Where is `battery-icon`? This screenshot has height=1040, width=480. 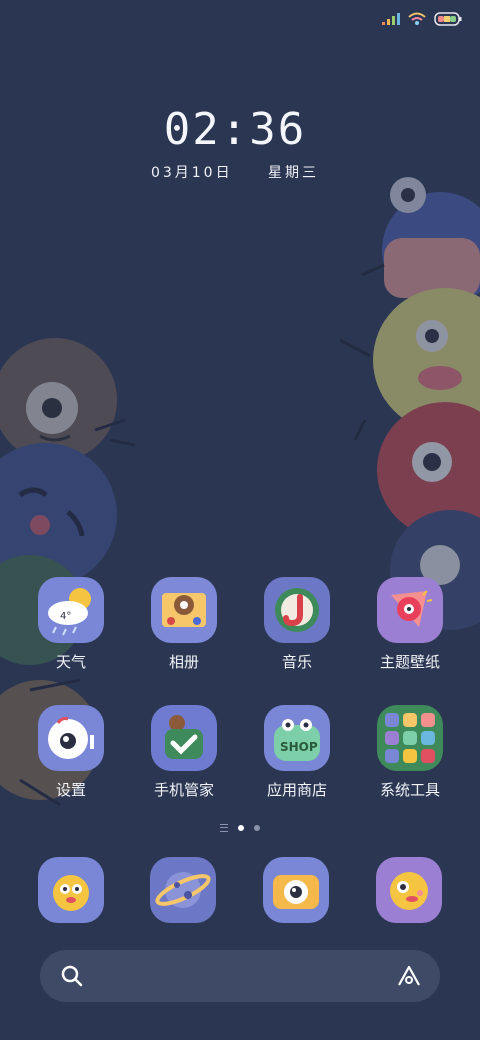 battery-icon is located at coordinates (448, 19).